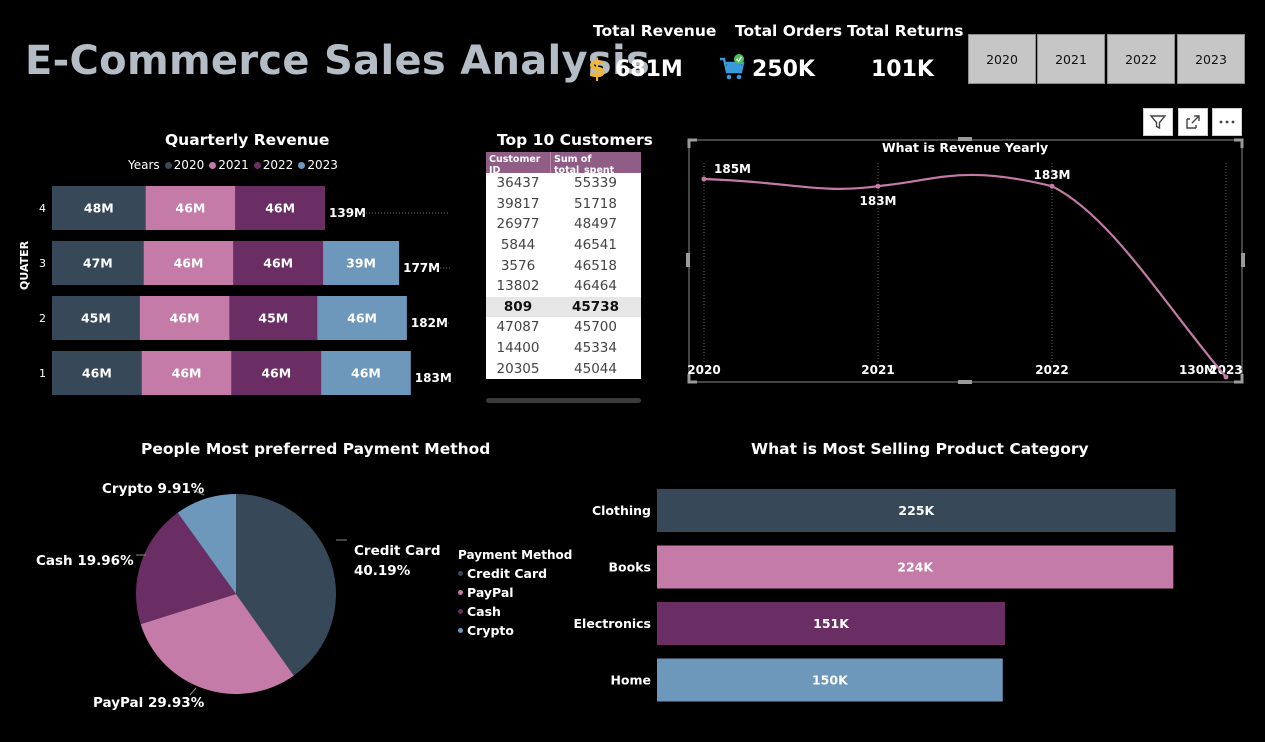  Describe the element at coordinates (42, 208) in the screenshot. I see `quarter-label-4: 4` at that location.